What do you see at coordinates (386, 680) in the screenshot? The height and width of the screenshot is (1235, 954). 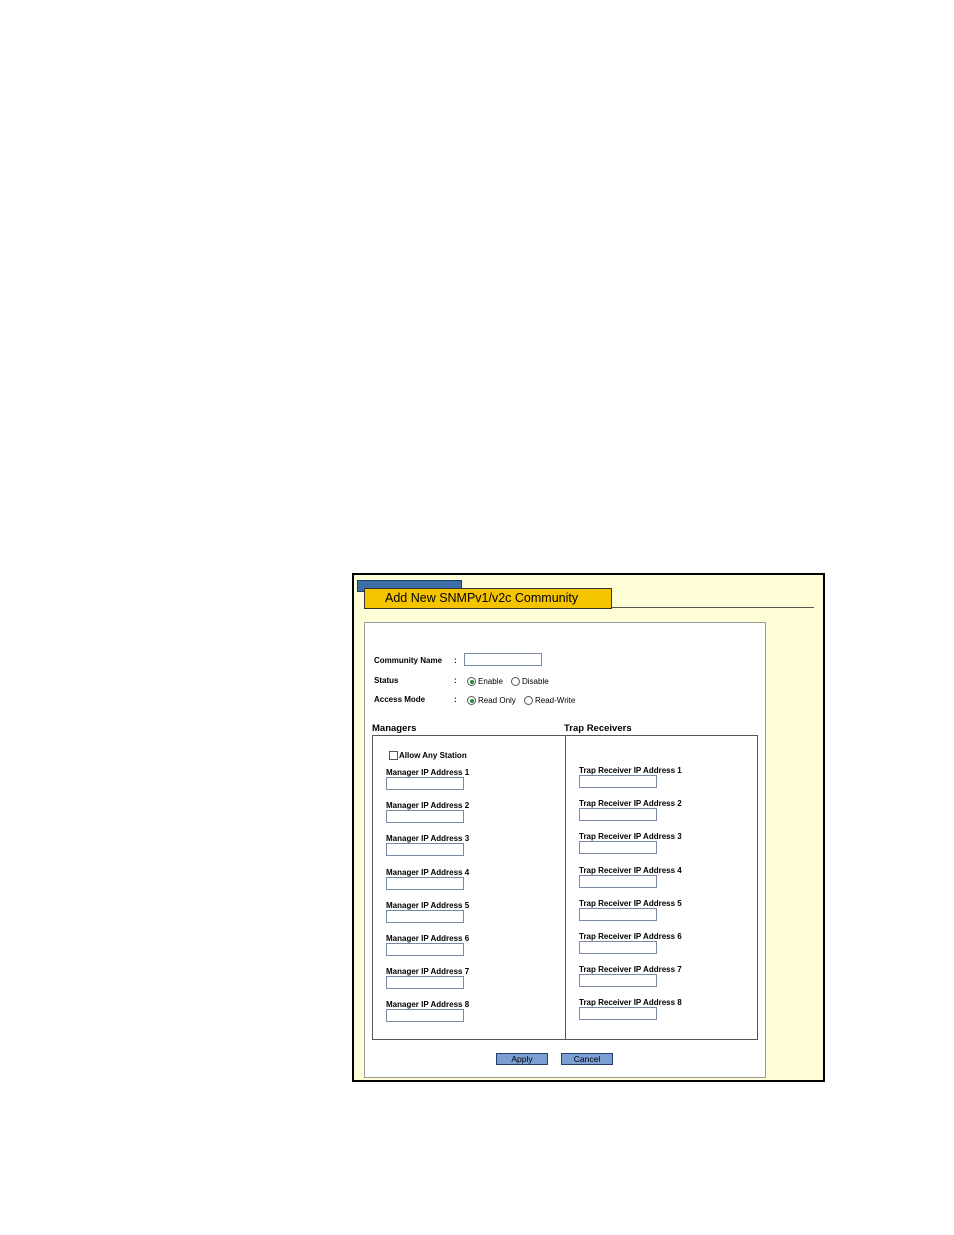 I see `status-label: Status` at bounding box center [386, 680].